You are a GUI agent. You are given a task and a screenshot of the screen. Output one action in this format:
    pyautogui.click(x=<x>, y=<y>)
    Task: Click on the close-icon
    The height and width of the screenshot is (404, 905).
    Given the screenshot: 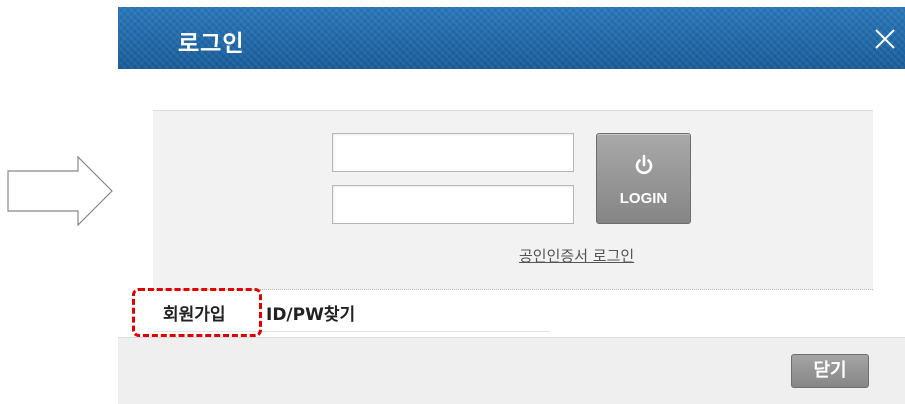 What is the action you would take?
    pyautogui.click(x=885, y=39)
    